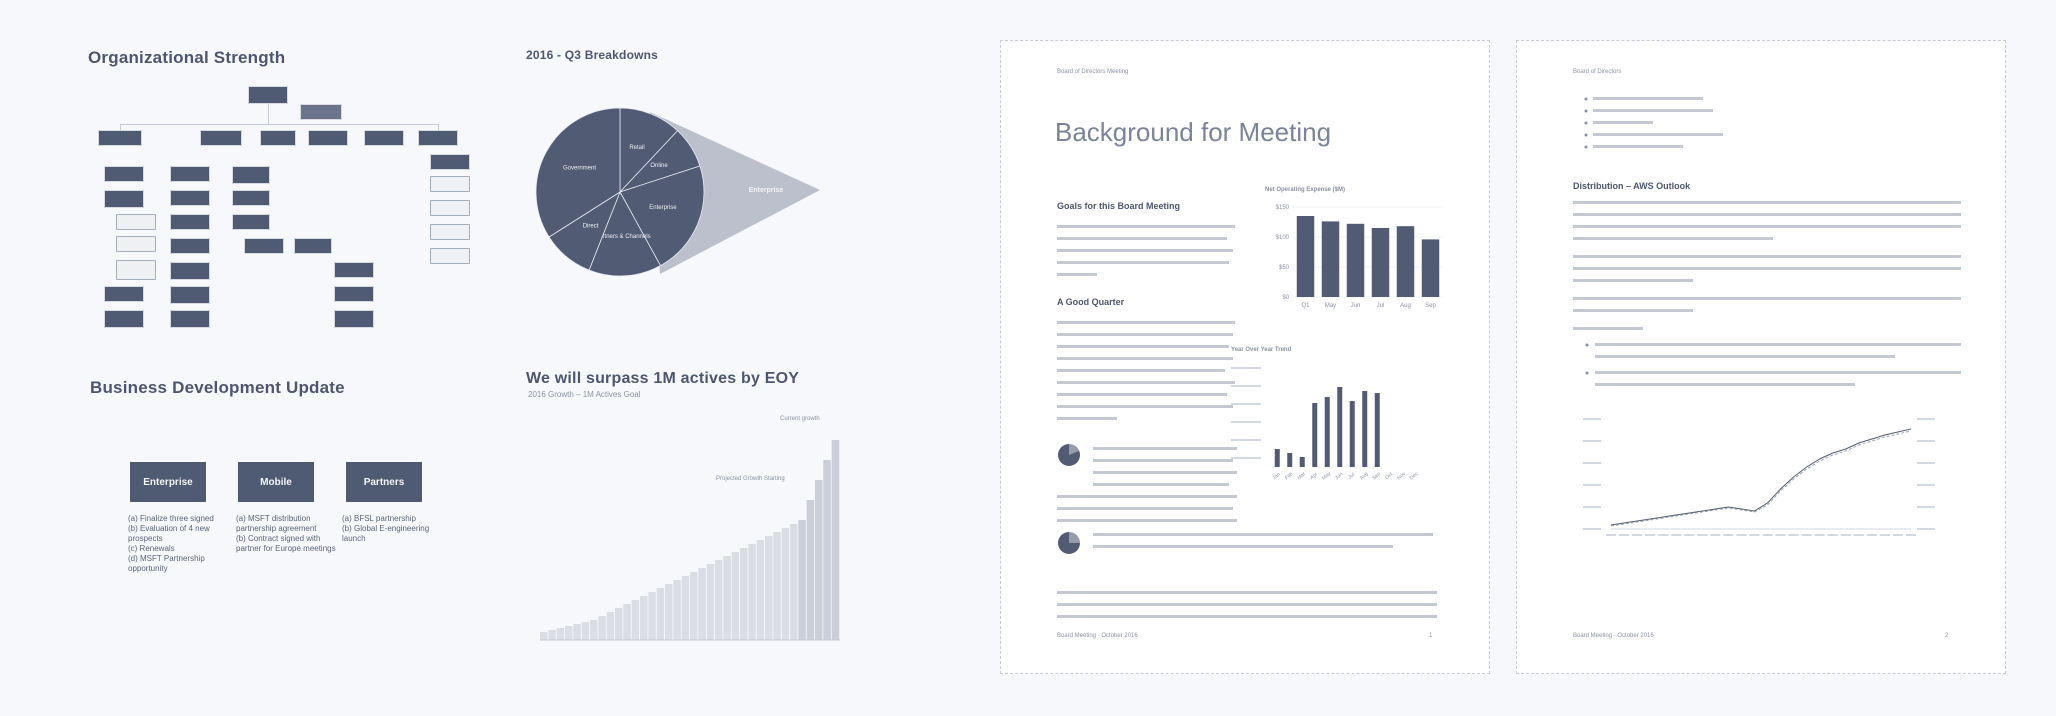  What do you see at coordinates (276, 482) in the screenshot?
I see `bizdev-column-mobile: Mobile` at bounding box center [276, 482].